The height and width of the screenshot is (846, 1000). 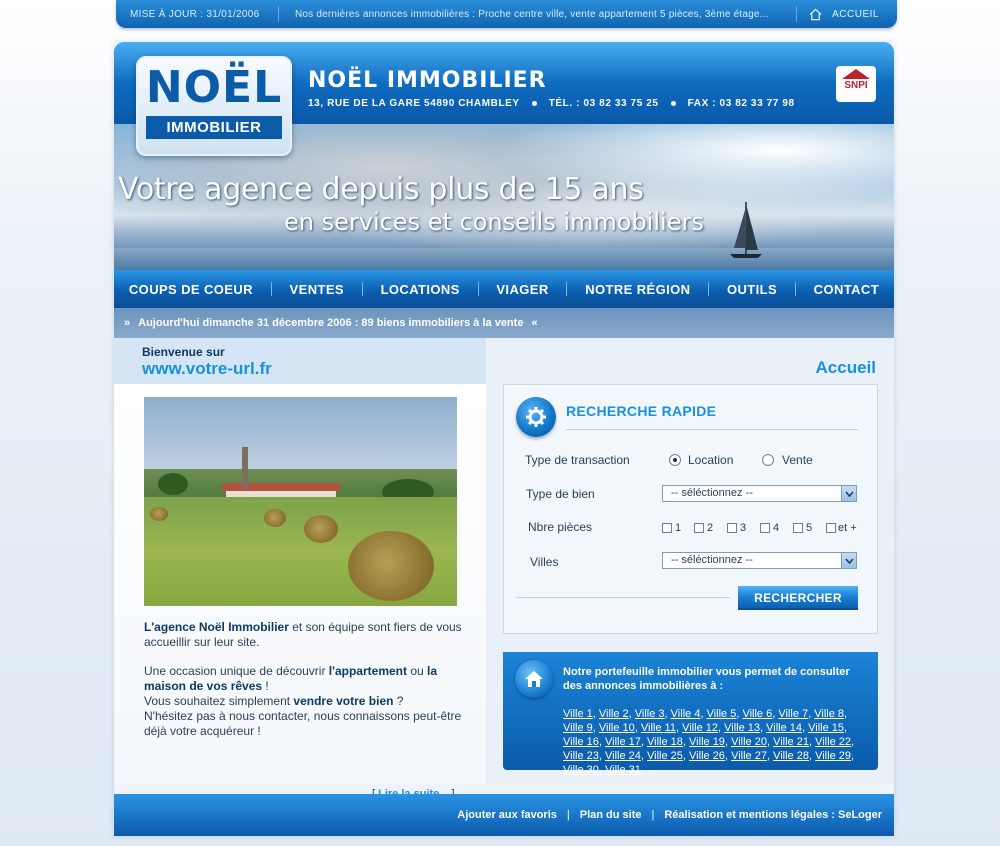 I want to click on city-link: Ville 19, so click(x=707, y=742).